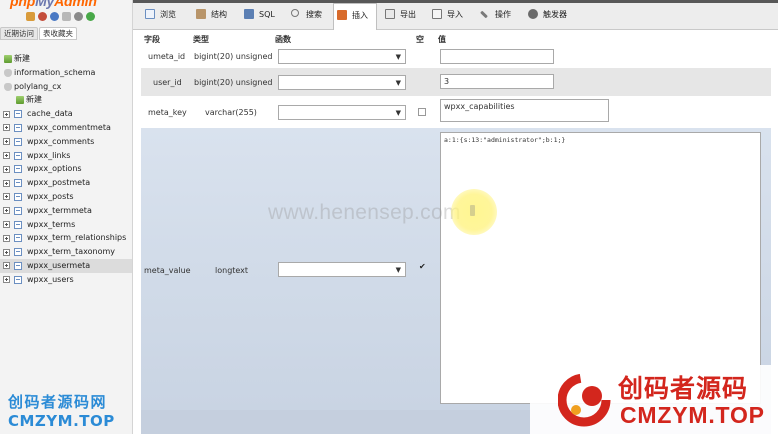 This screenshot has width=778, height=434. What do you see at coordinates (484, 14) in the screenshot?
I see `operations-icon` at bounding box center [484, 14].